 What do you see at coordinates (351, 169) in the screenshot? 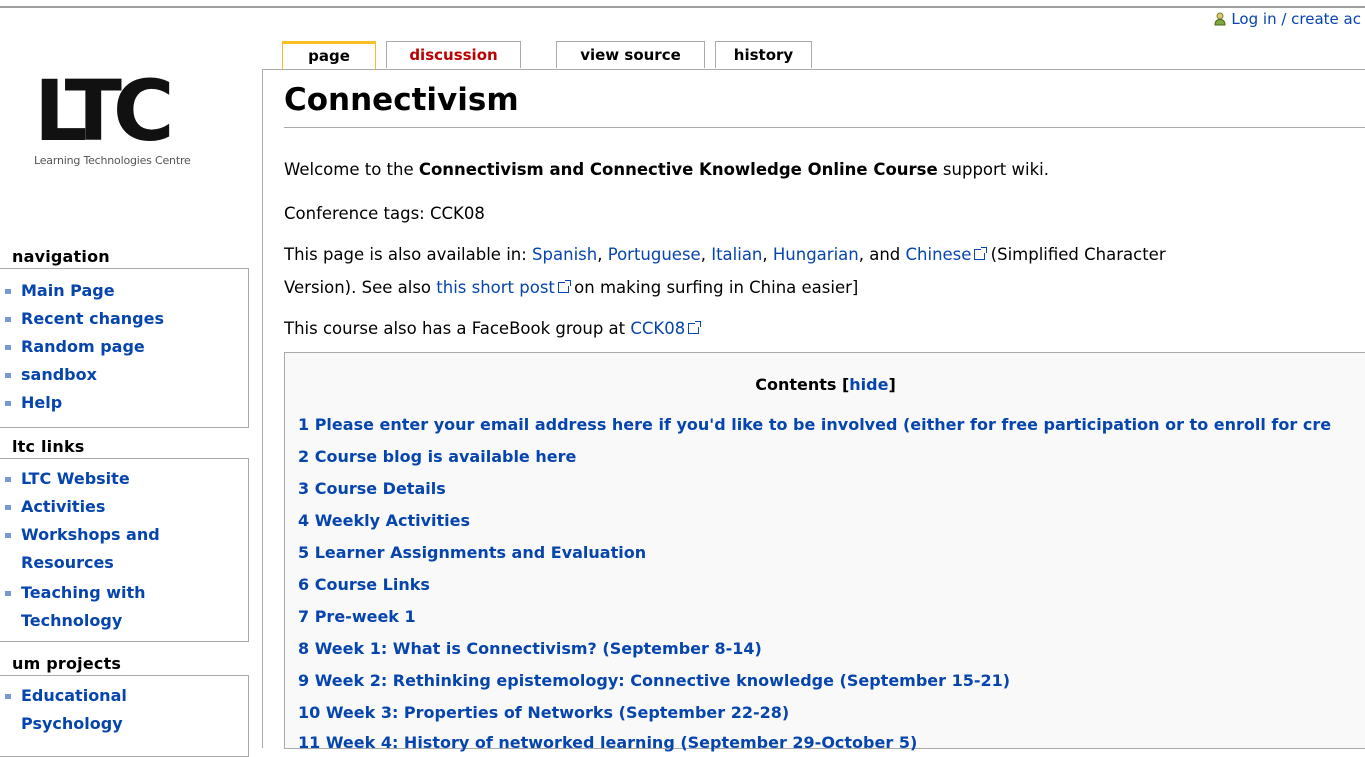
I see `welcome-text: Welcome to the` at bounding box center [351, 169].